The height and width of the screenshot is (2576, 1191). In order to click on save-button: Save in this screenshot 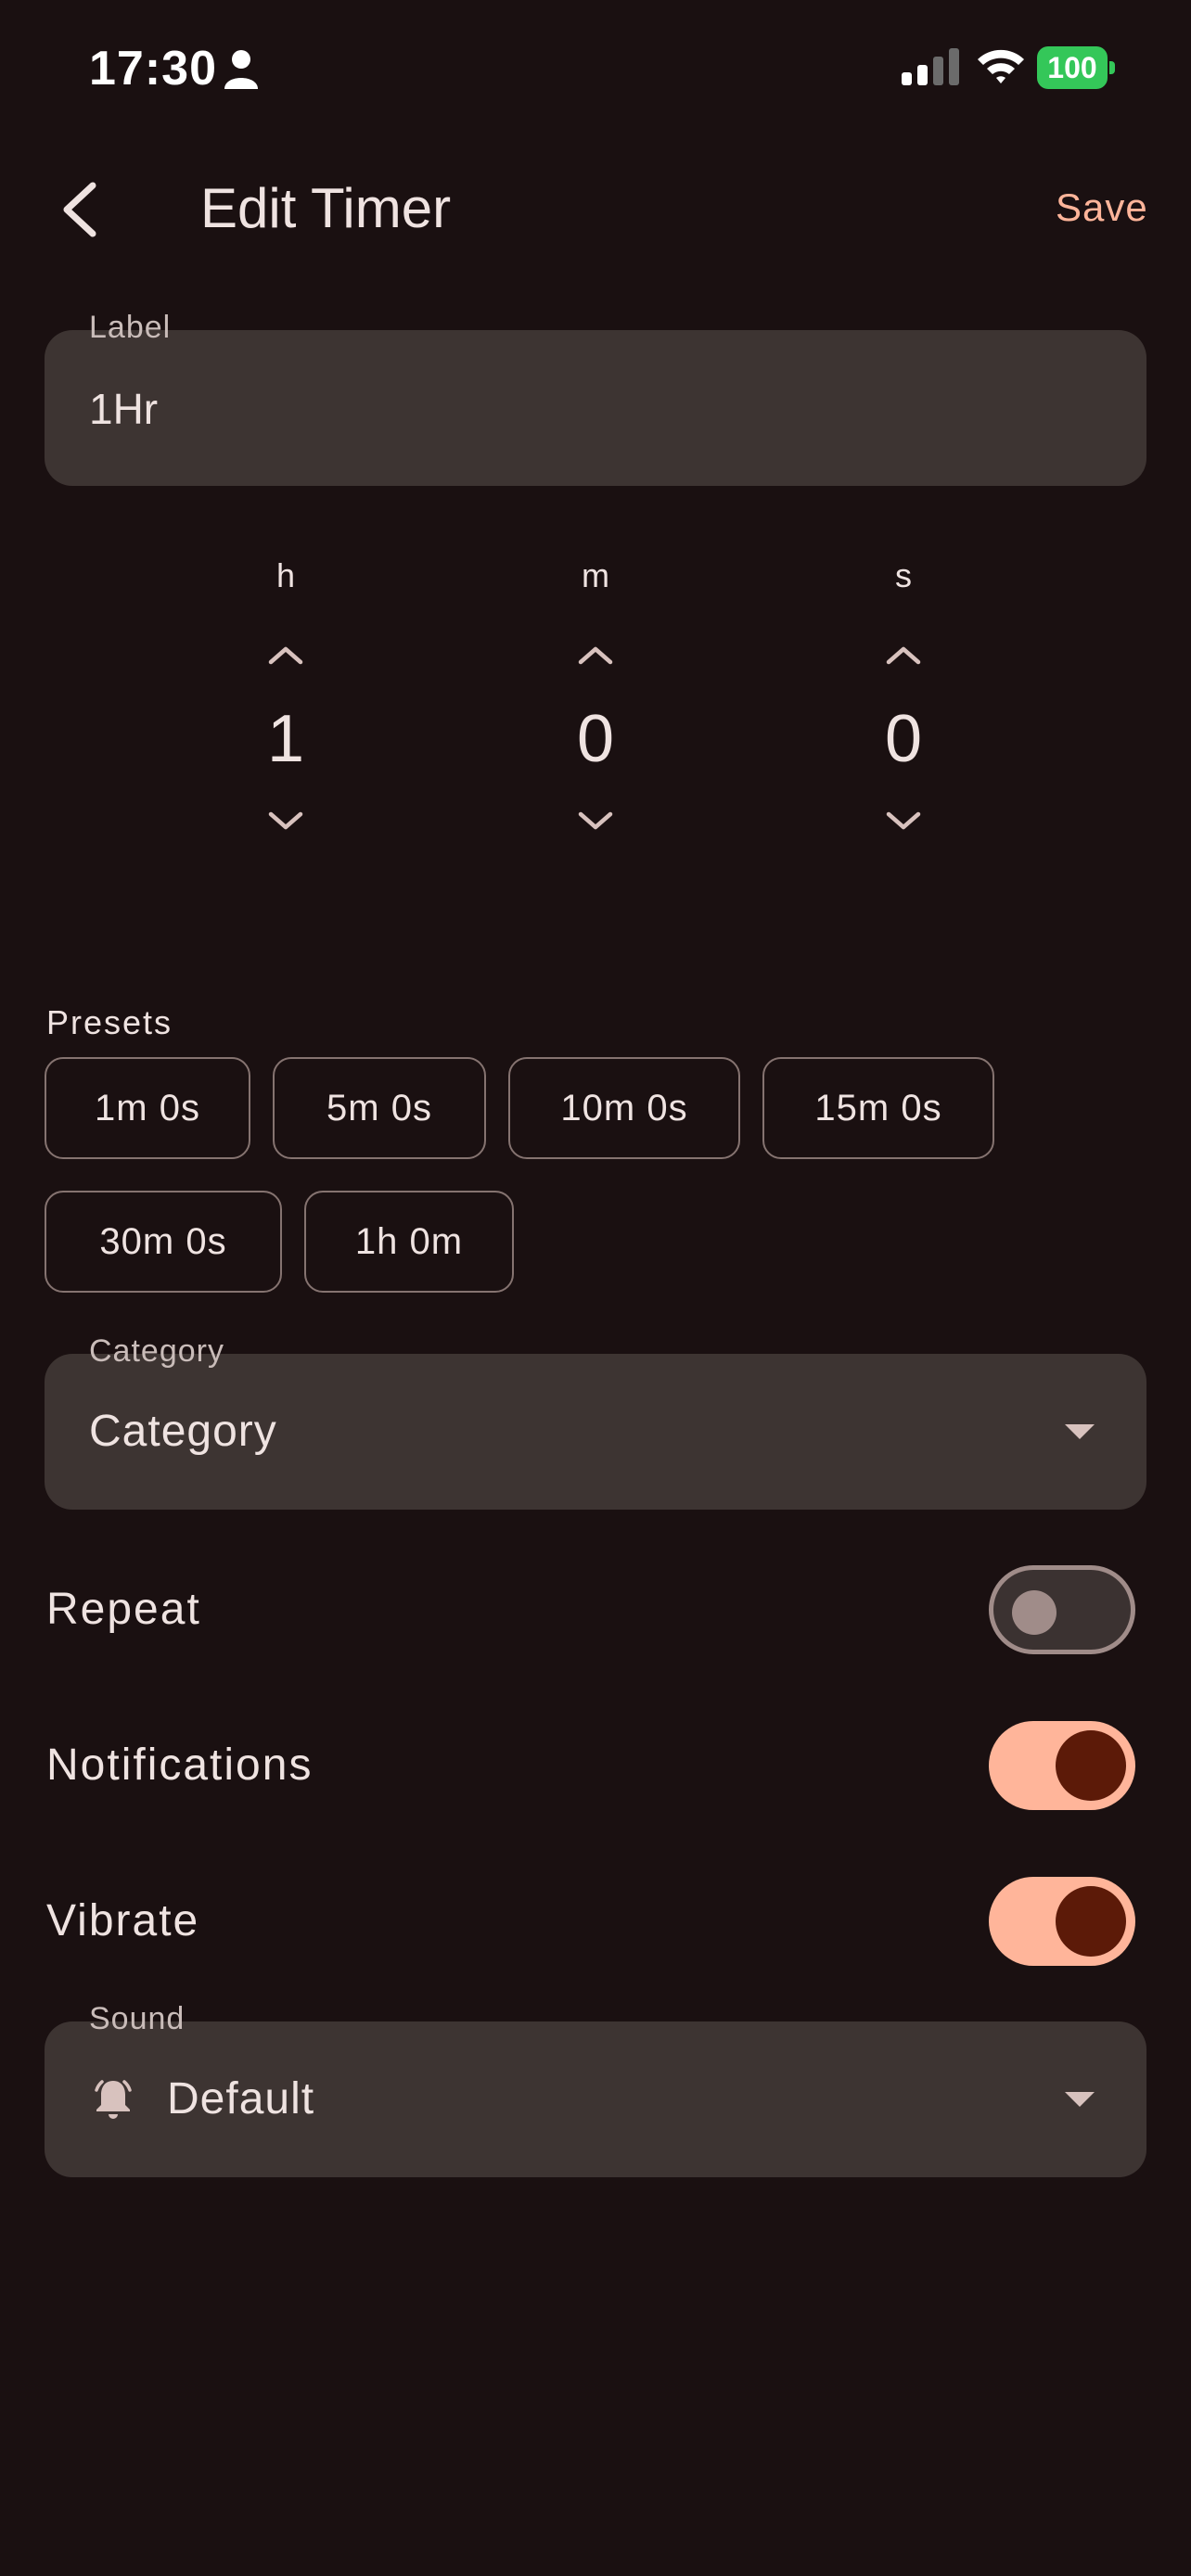, I will do `click(1102, 207)`.